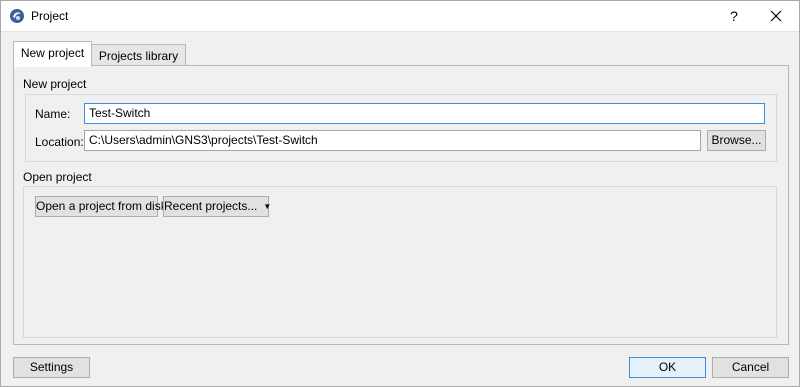 The height and width of the screenshot is (387, 800). I want to click on title-bar: Project ?, so click(400, 16).